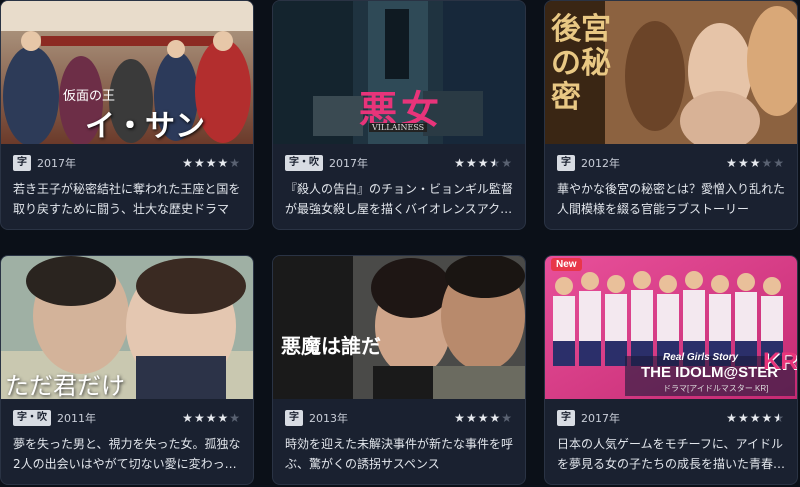  Describe the element at coordinates (127, 418) in the screenshot. I see `meta-row: 字・吹 2011年 ★★★★★` at that location.